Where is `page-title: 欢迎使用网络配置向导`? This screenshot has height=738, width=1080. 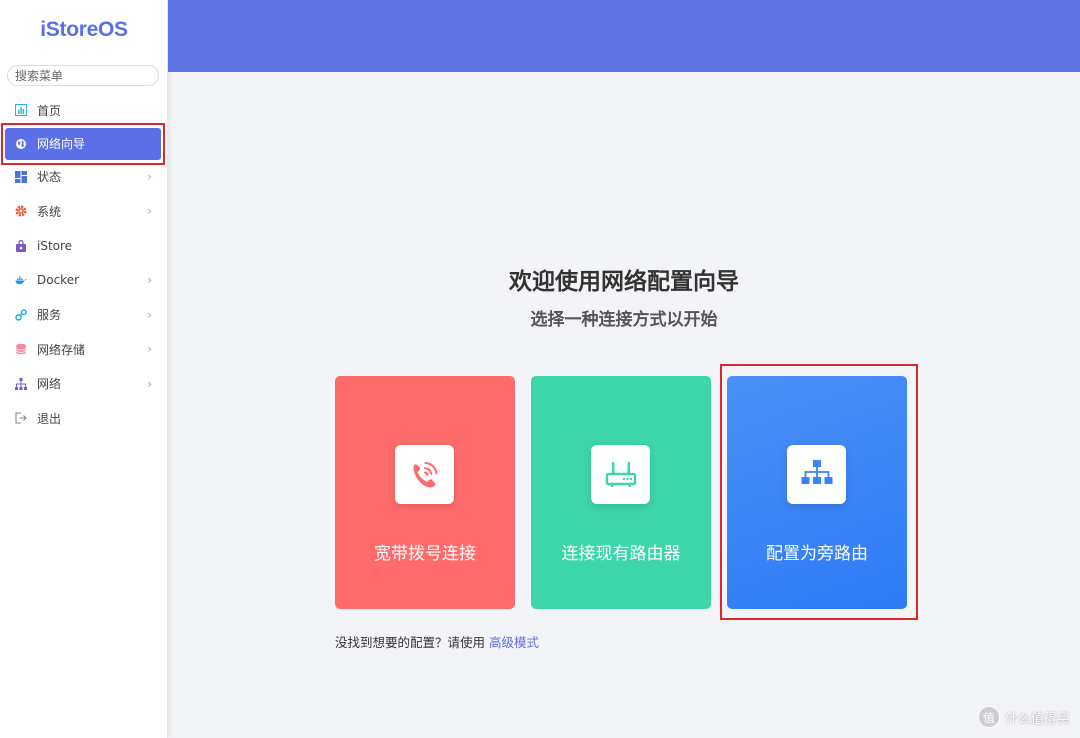
page-title: 欢迎使用网络配置向导 is located at coordinates (624, 282).